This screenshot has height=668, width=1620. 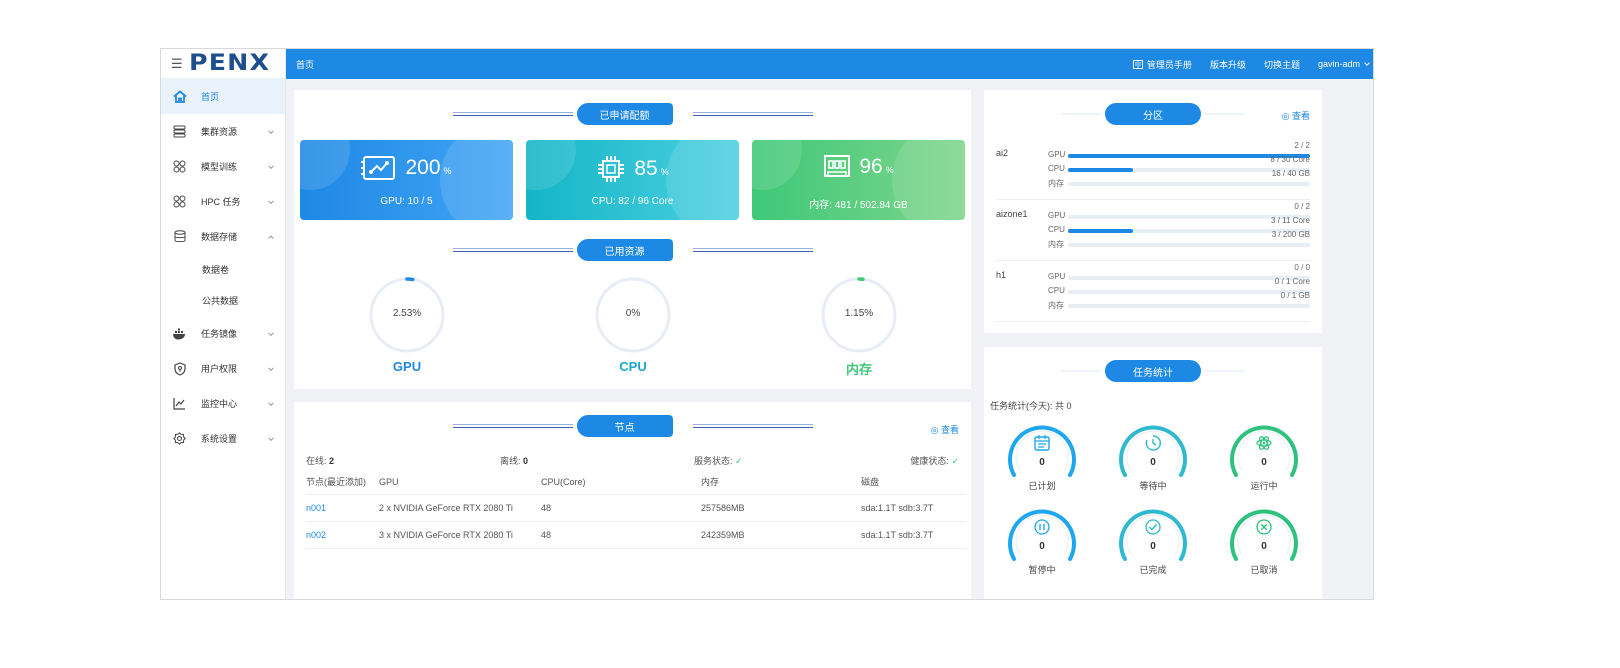 What do you see at coordinates (342, 535) in the screenshot?
I see `node-name-link: n002` at bounding box center [342, 535].